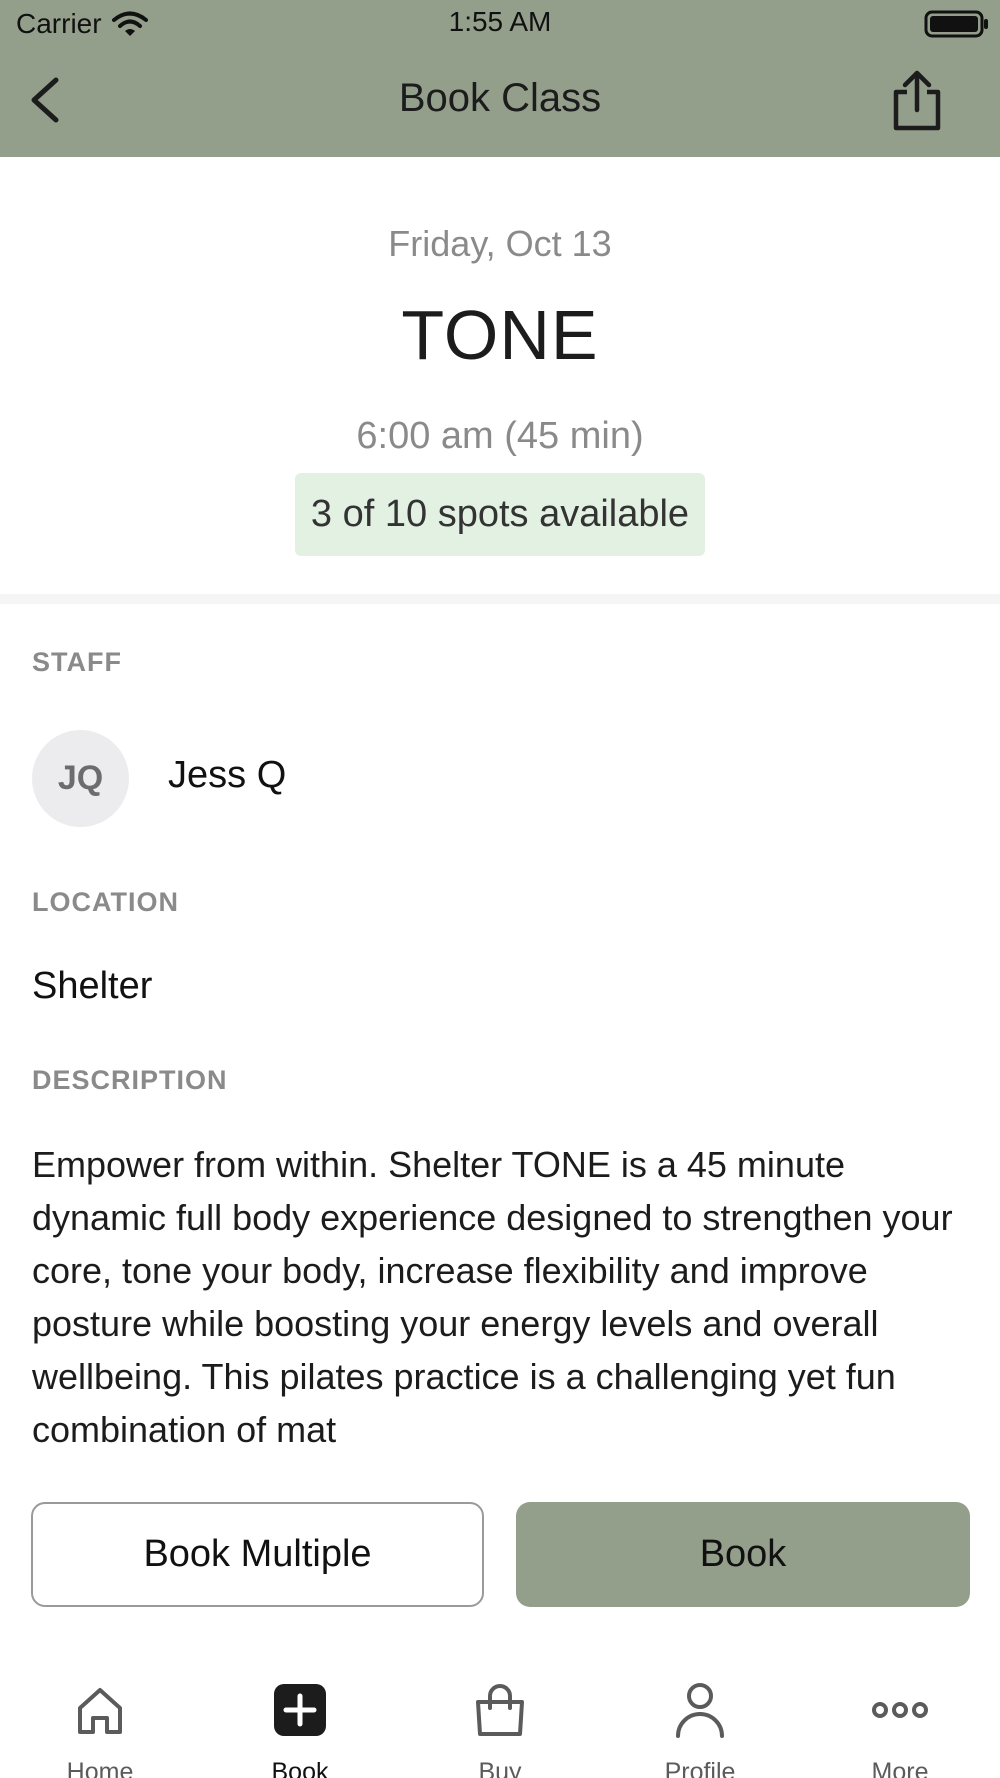  What do you see at coordinates (500, 436) in the screenshot?
I see `class-time: 6:00 am (45 min)` at bounding box center [500, 436].